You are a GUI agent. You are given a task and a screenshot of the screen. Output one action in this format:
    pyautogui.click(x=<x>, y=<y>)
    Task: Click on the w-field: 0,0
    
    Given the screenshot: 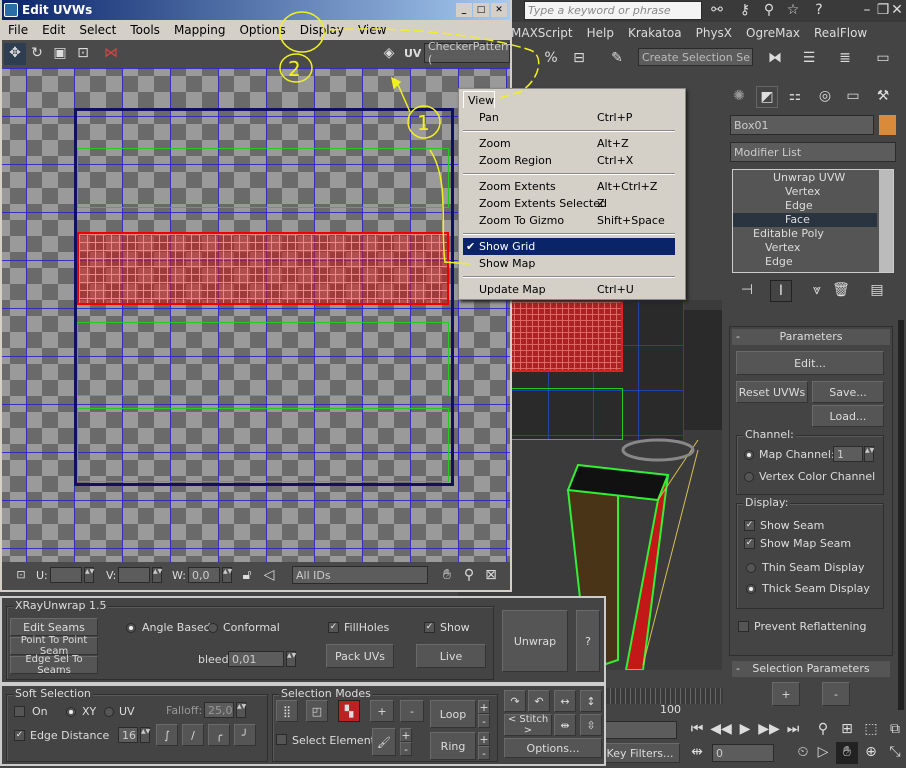 What is the action you would take?
    pyautogui.click(x=204, y=575)
    